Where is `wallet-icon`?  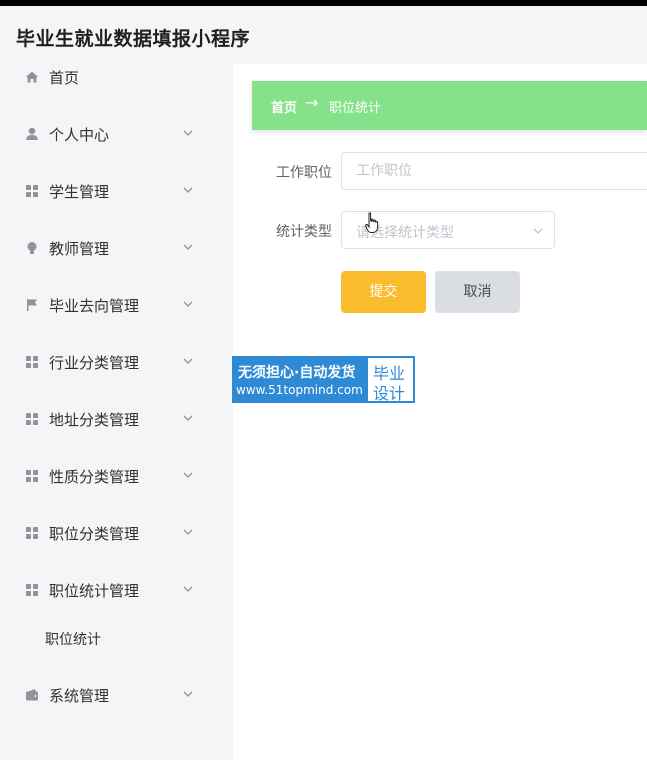 wallet-icon is located at coordinates (32, 695).